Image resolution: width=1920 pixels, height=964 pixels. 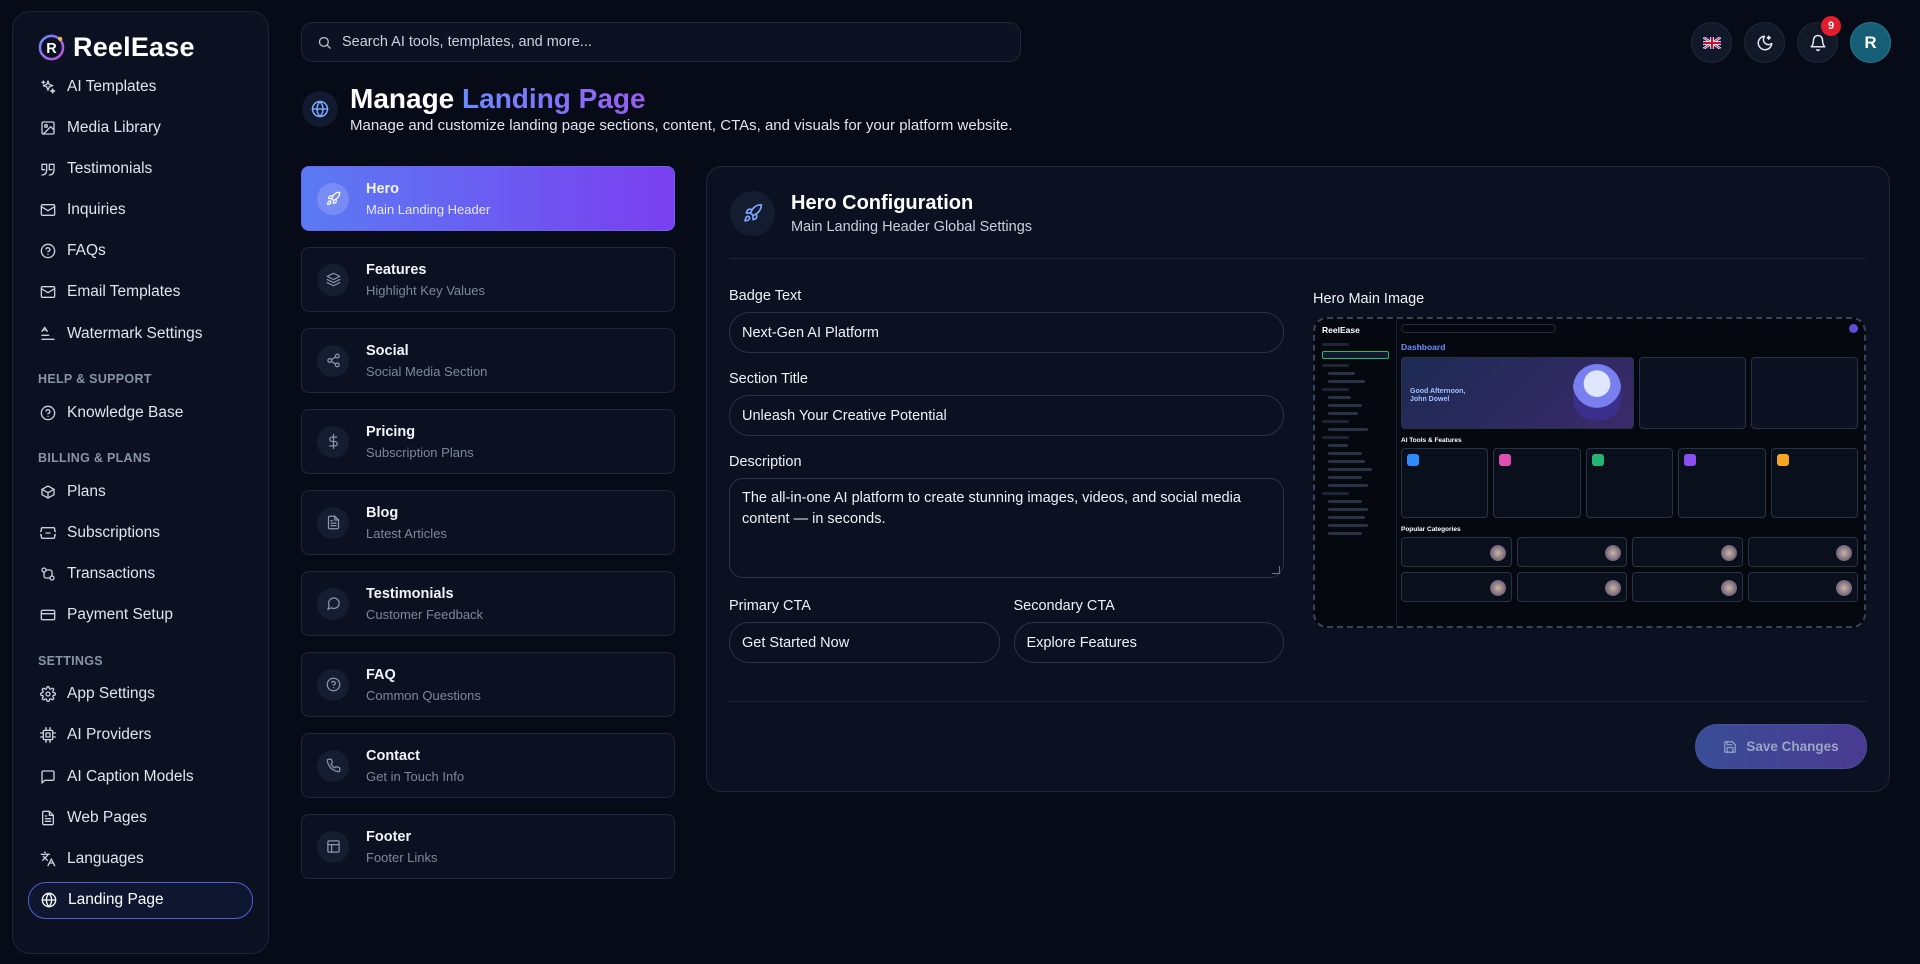 What do you see at coordinates (140, 251) in the screenshot?
I see `sidebar-item-faqs: FAQs` at bounding box center [140, 251].